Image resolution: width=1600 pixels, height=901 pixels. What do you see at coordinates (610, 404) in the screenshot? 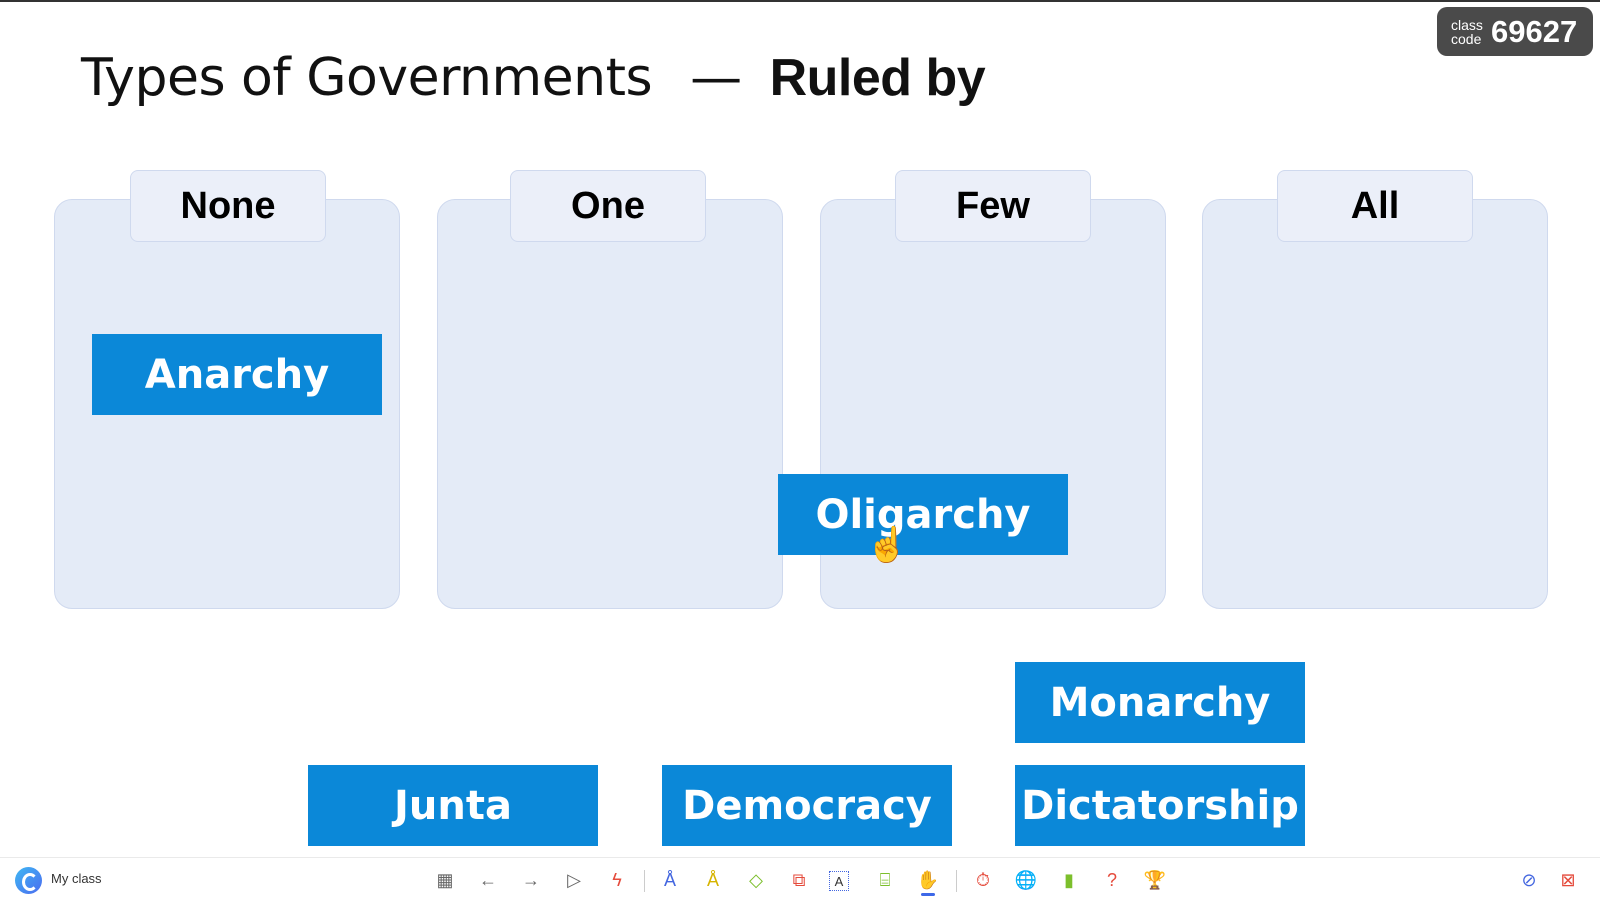
I see `drop-bin-one` at bounding box center [610, 404].